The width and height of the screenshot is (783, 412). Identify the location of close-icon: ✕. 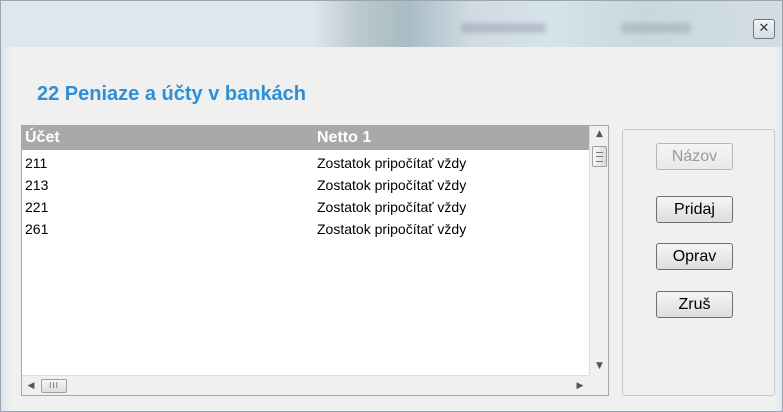
(764, 28).